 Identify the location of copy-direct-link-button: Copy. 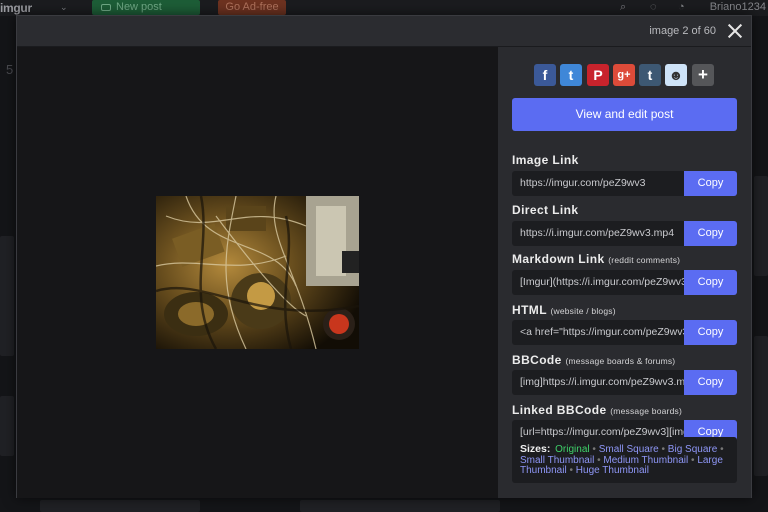
(710, 233).